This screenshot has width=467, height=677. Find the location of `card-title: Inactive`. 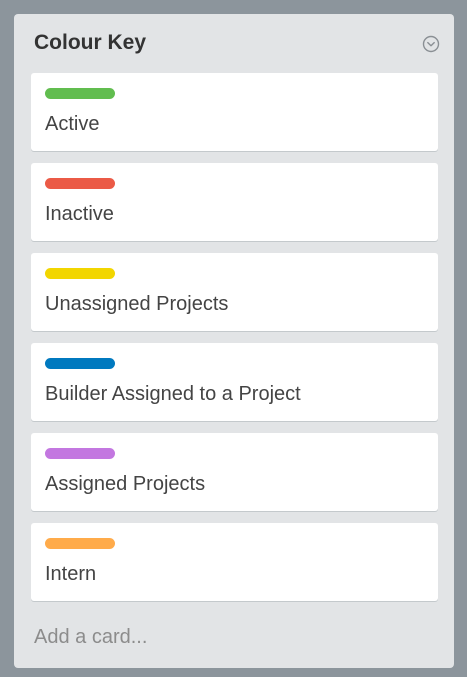

card-title: Inactive is located at coordinates (79, 214).